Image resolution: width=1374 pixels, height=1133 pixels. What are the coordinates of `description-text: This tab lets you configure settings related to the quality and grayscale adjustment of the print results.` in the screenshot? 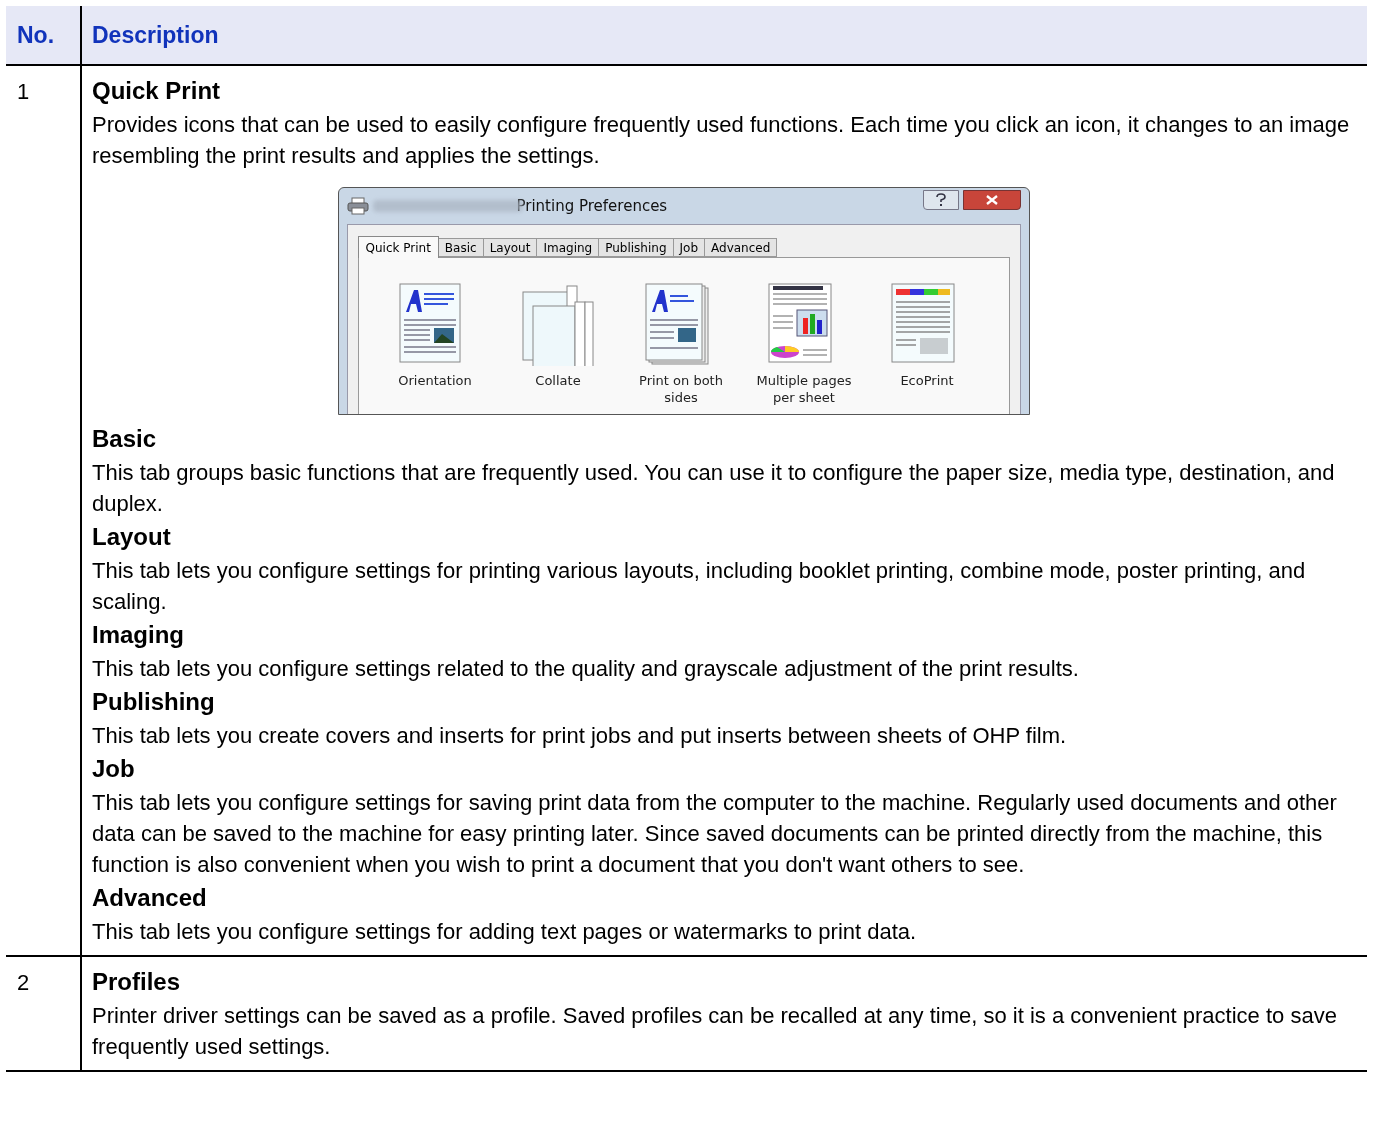 It's located at (586, 669).